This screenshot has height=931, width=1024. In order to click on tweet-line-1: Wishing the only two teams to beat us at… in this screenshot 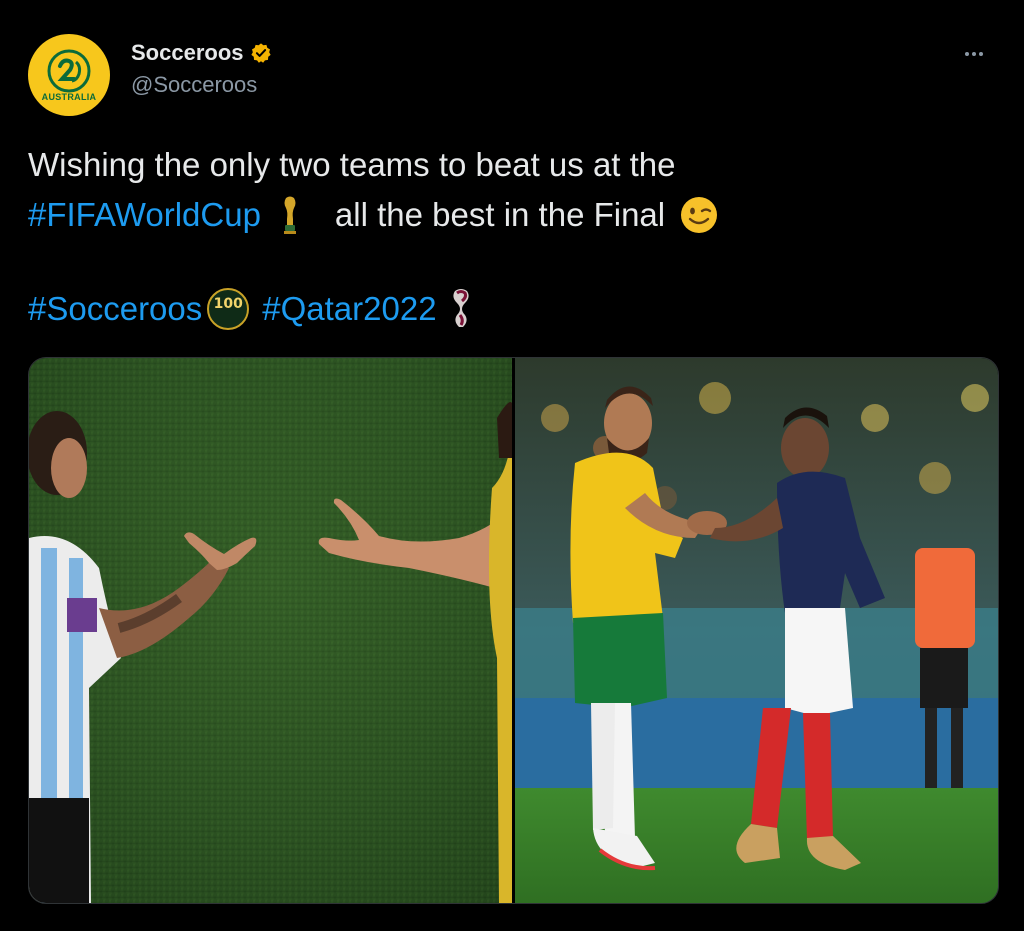, I will do `click(508, 165)`.